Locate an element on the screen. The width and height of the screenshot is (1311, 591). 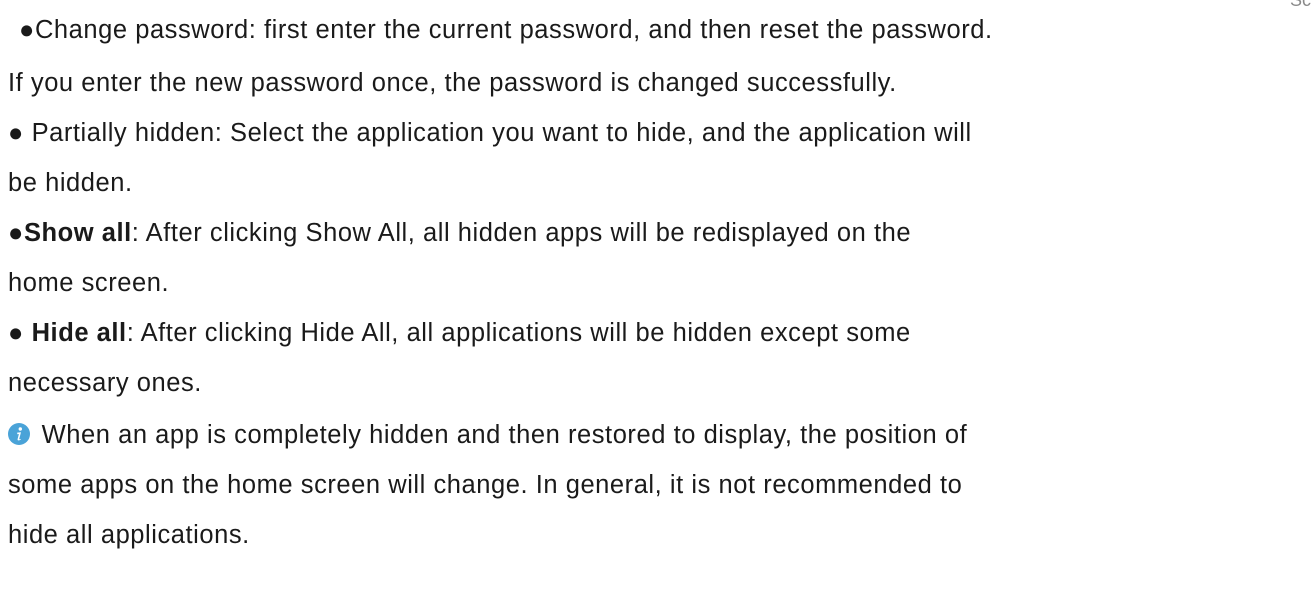
show-all-term: Show all is located at coordinates (77, 233).